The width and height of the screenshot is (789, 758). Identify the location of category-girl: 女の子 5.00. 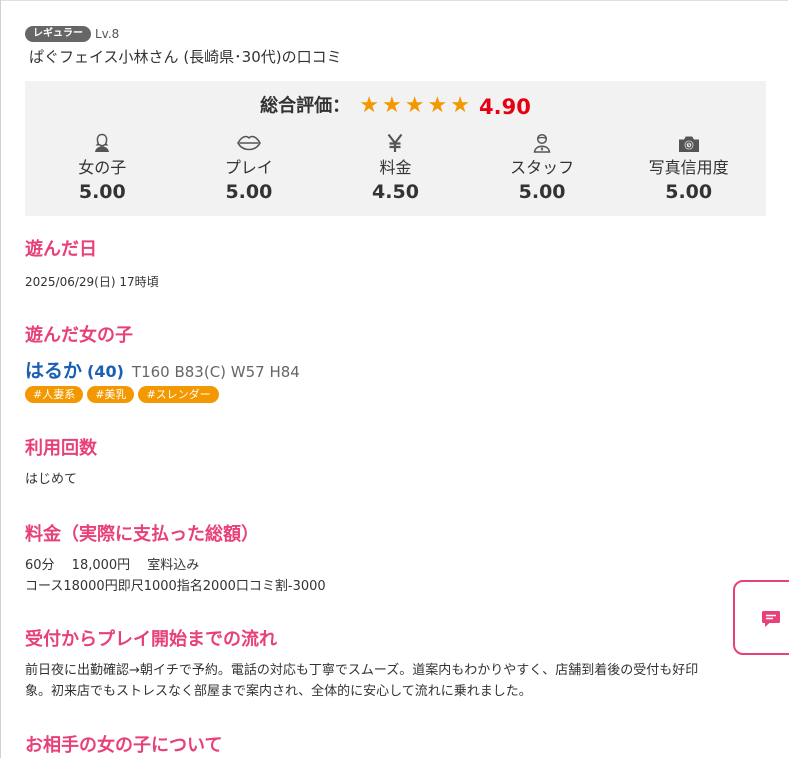
(102, 169).